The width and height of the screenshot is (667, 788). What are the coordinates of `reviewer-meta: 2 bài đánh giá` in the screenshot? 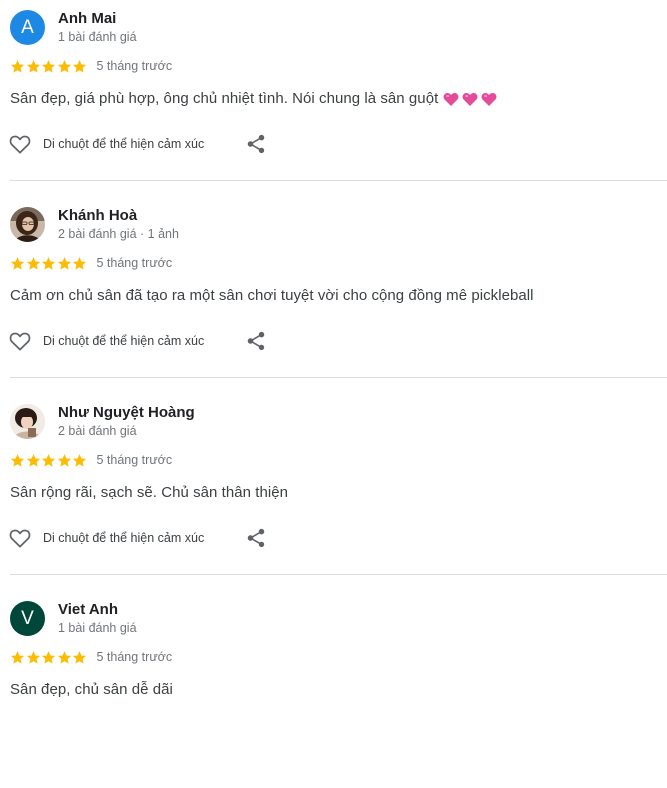 It's located at (97, 431).